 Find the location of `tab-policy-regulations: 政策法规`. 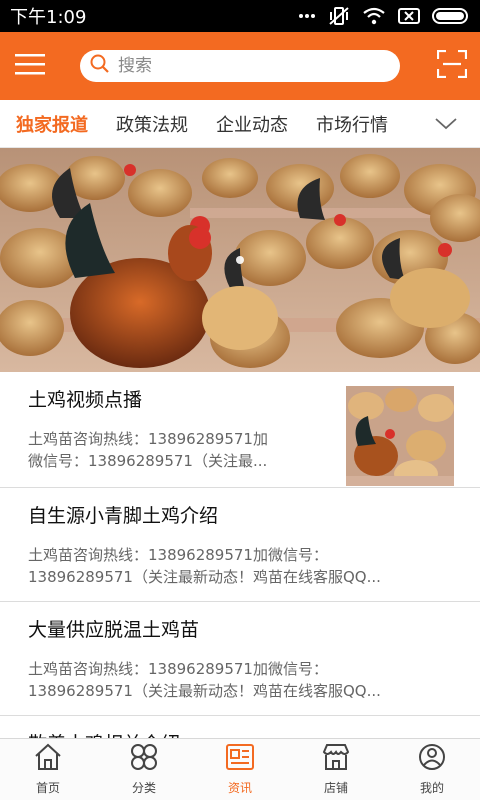

tab-policy-regulations: 政策法规 is located at coordinates (152, 124).